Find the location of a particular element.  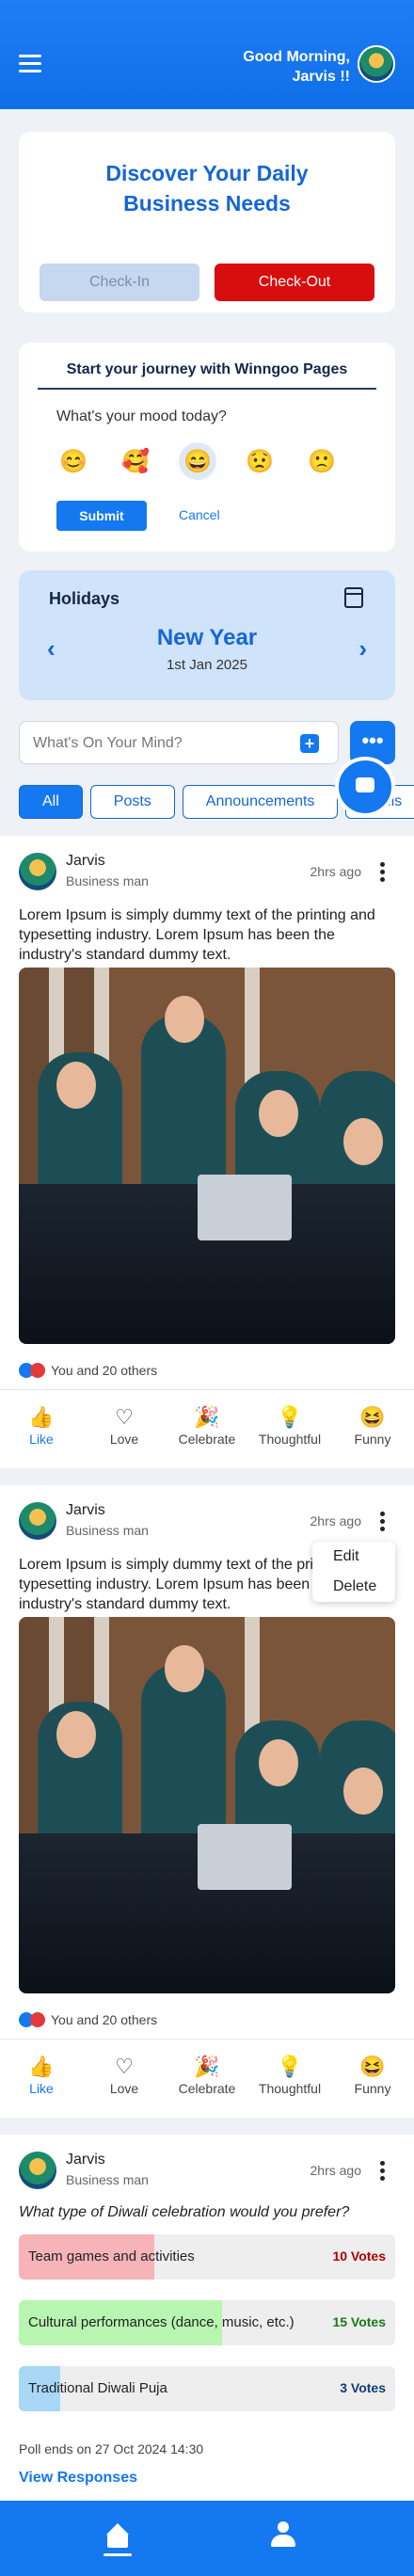

post-composer-input: What's On Your Mind? + is located at coordinates (179, 742).